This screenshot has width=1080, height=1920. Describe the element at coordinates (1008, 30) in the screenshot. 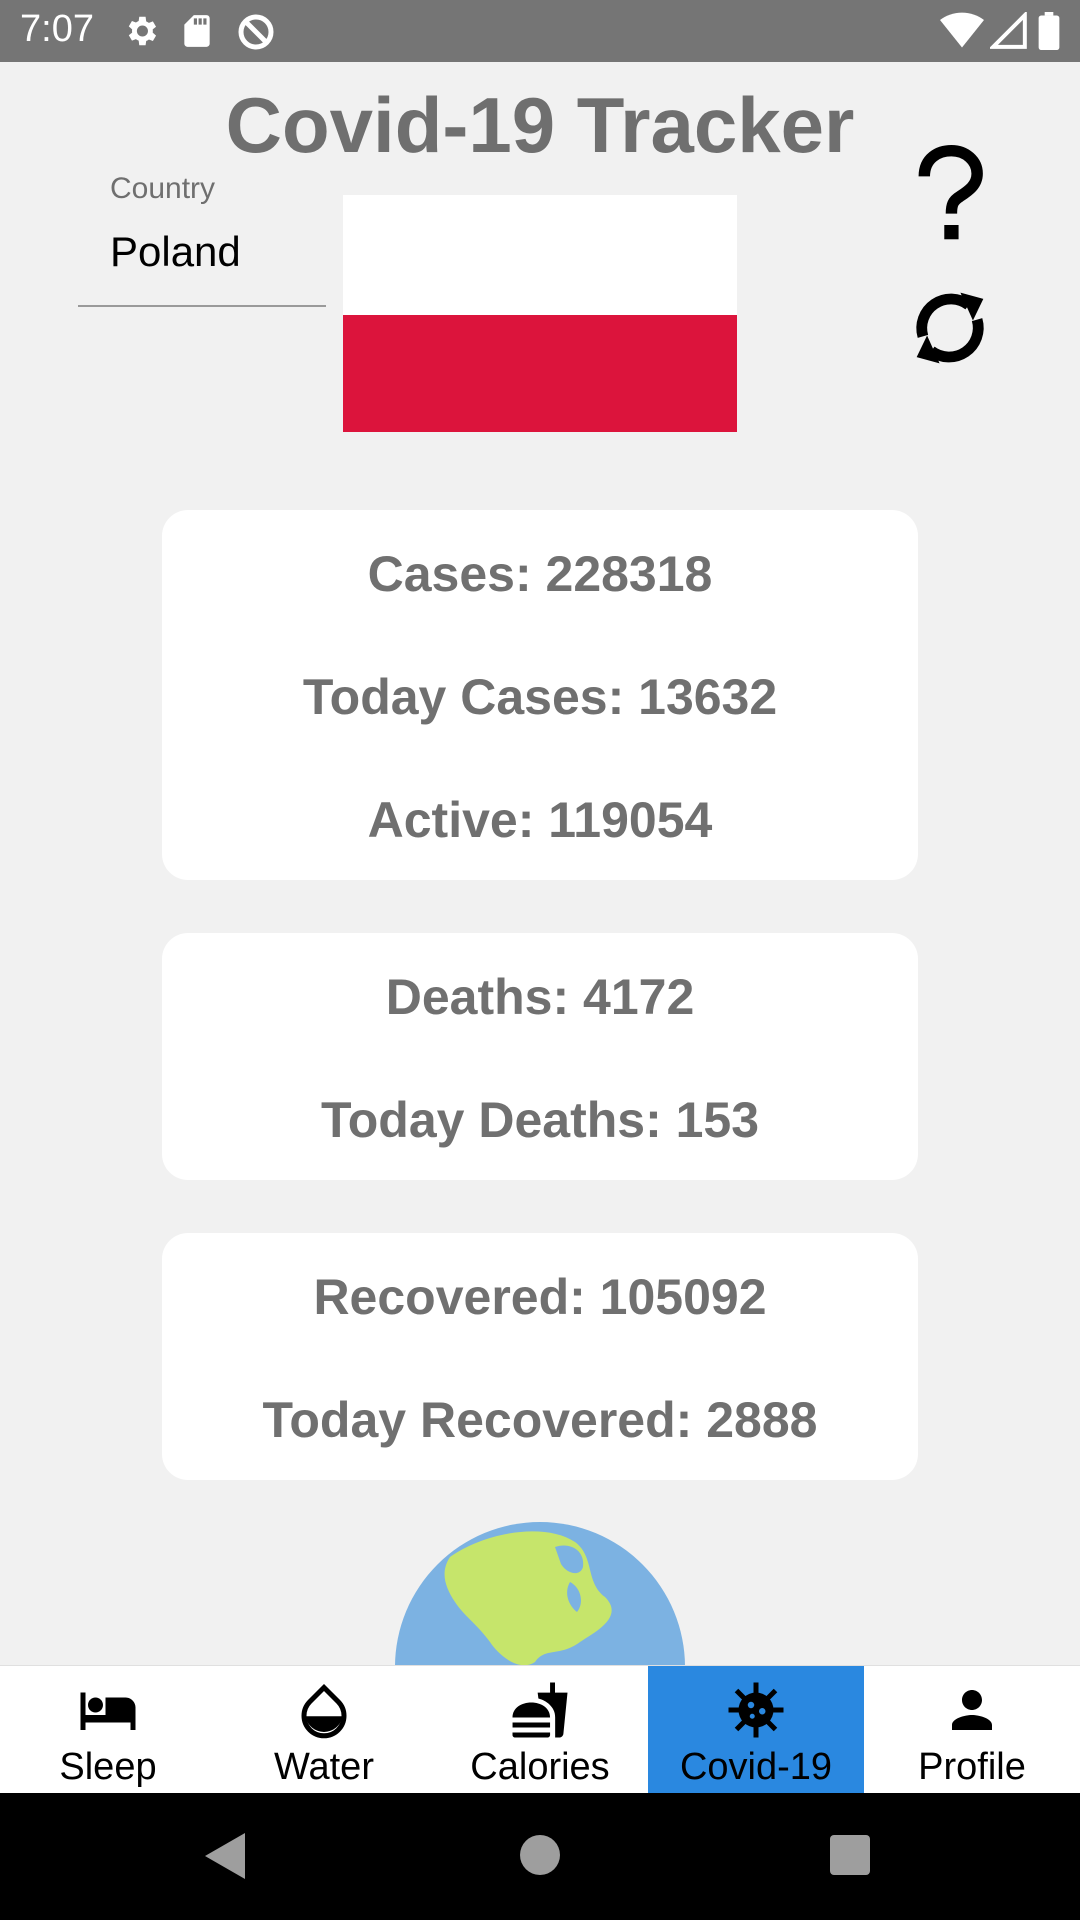

I see `signal-icon` at that location.